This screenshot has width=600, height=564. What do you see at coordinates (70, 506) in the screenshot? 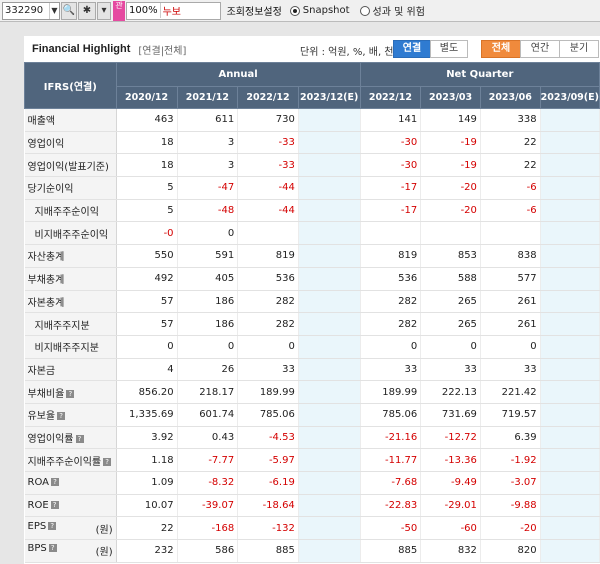
I see `row-label: ROE?` at bounding box center [70, 506].